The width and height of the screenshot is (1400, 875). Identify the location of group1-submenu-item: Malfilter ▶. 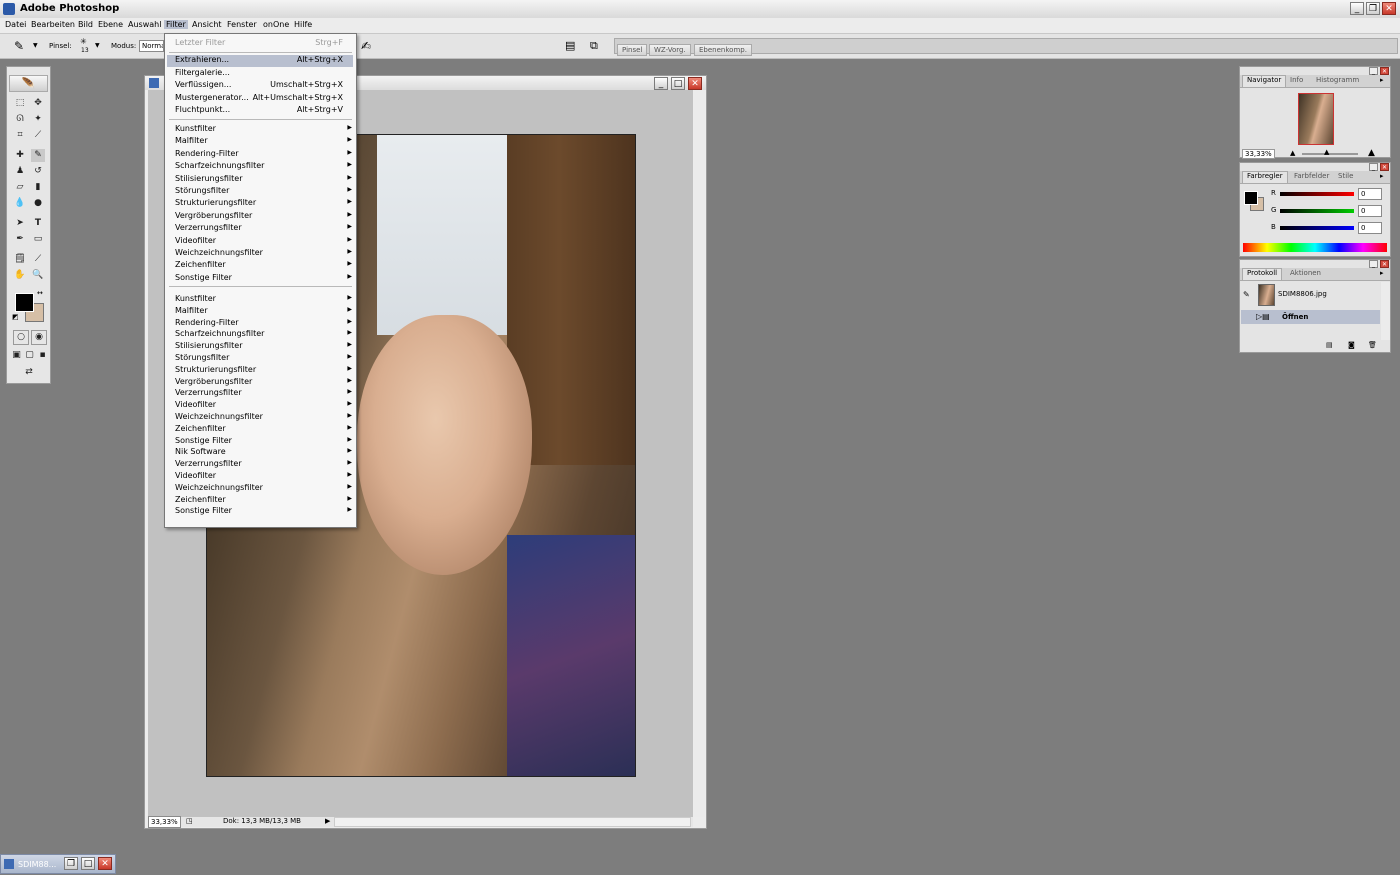
(264, 142).